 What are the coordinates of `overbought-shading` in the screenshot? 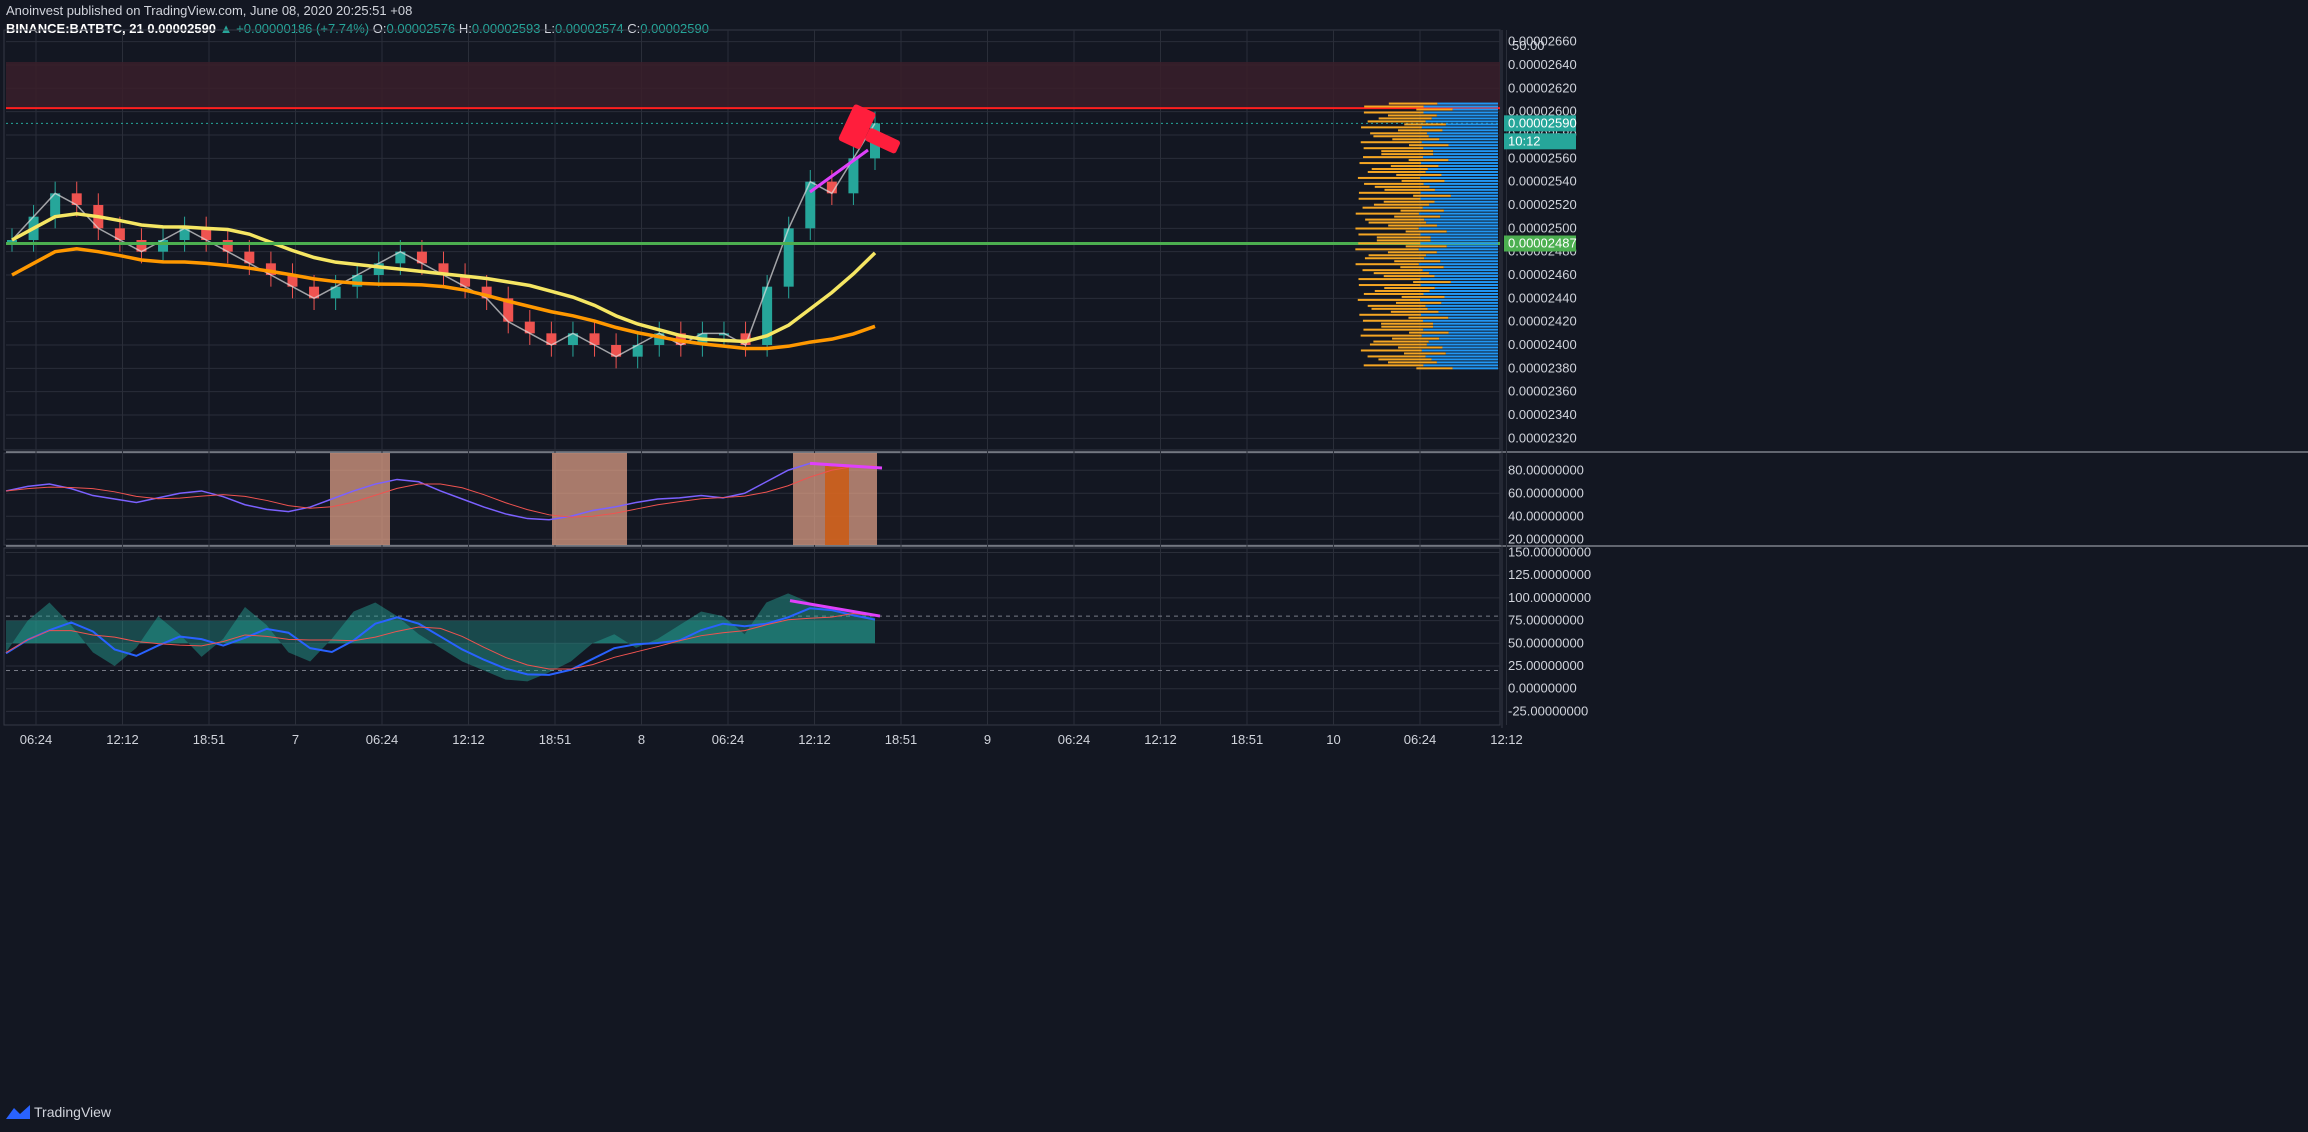 It's located at (360, 499).